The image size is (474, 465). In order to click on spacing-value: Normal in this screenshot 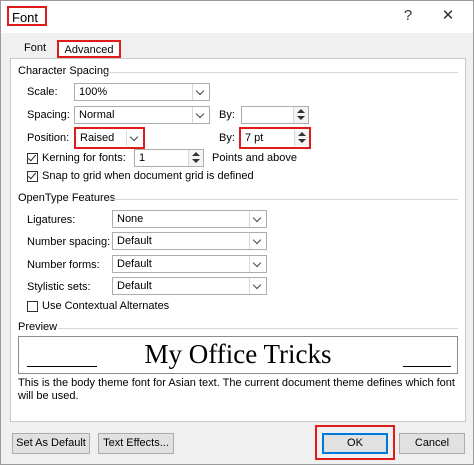, I will do `click(97, 115)`.